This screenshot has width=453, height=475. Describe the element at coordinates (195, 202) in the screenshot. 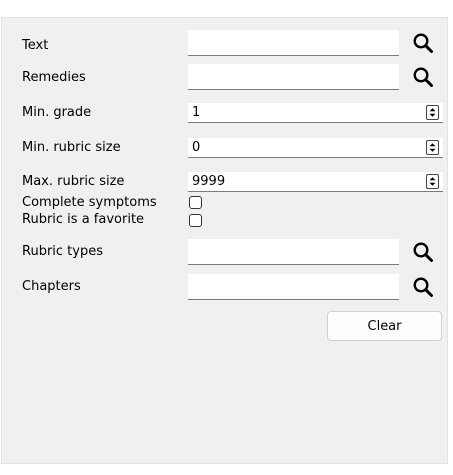

I see `complete-symptoms-checkbox` at that location.